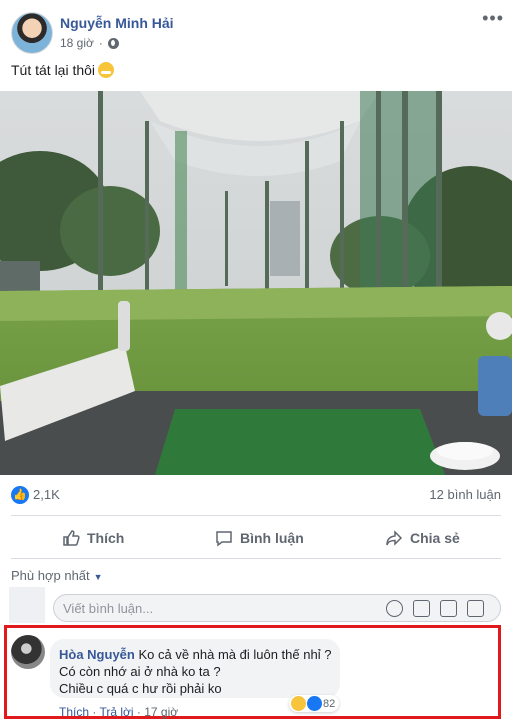  I want to click on comment-text-2: Có còn nhớ ai ở nhà ko ta ?, so click(140, 671).